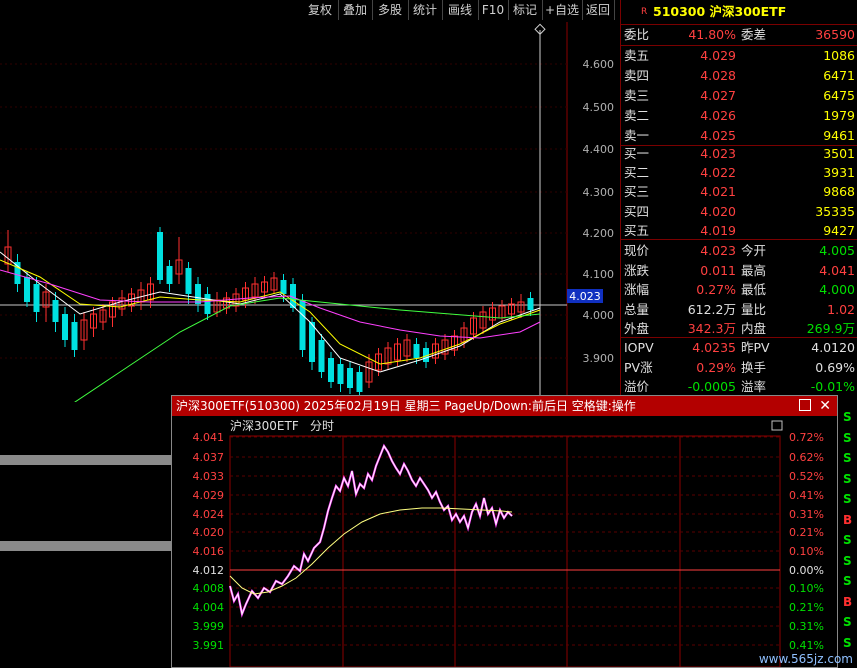 Image resolution: width=857 pixels, height=668 pixels. What do you see at coordinates (739, 290) in the screenshot?
I see `stat-row: 涨幅 0.27% 最低 4.000` at bounding box center [739, 290].